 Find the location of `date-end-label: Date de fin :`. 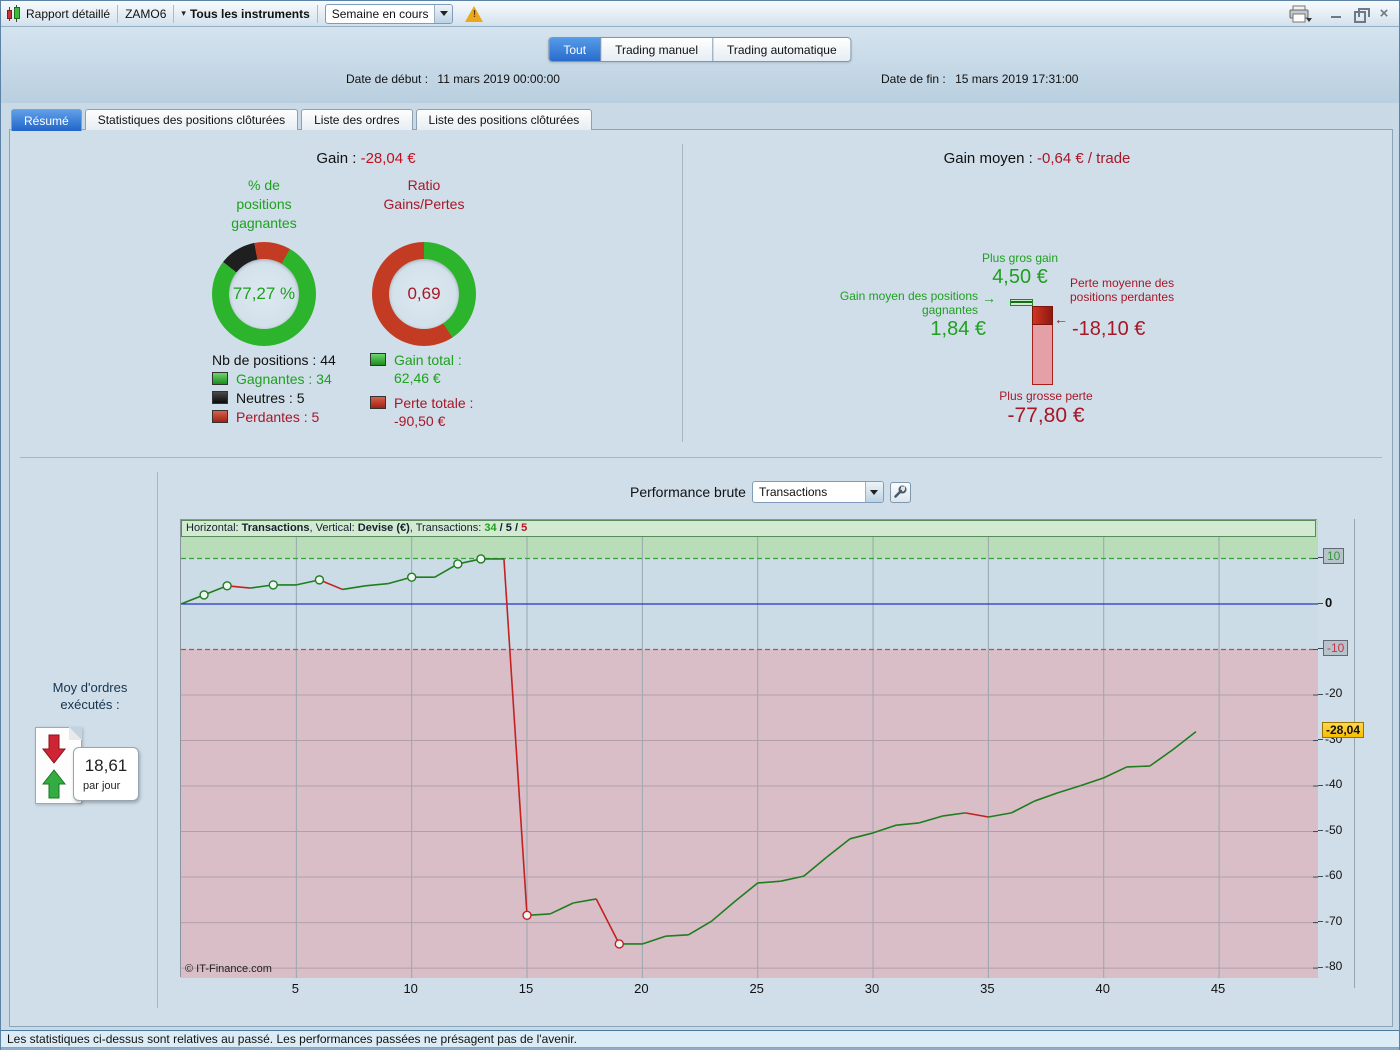

date-end-label: Date de fin : is located at coordinates (913, 79).